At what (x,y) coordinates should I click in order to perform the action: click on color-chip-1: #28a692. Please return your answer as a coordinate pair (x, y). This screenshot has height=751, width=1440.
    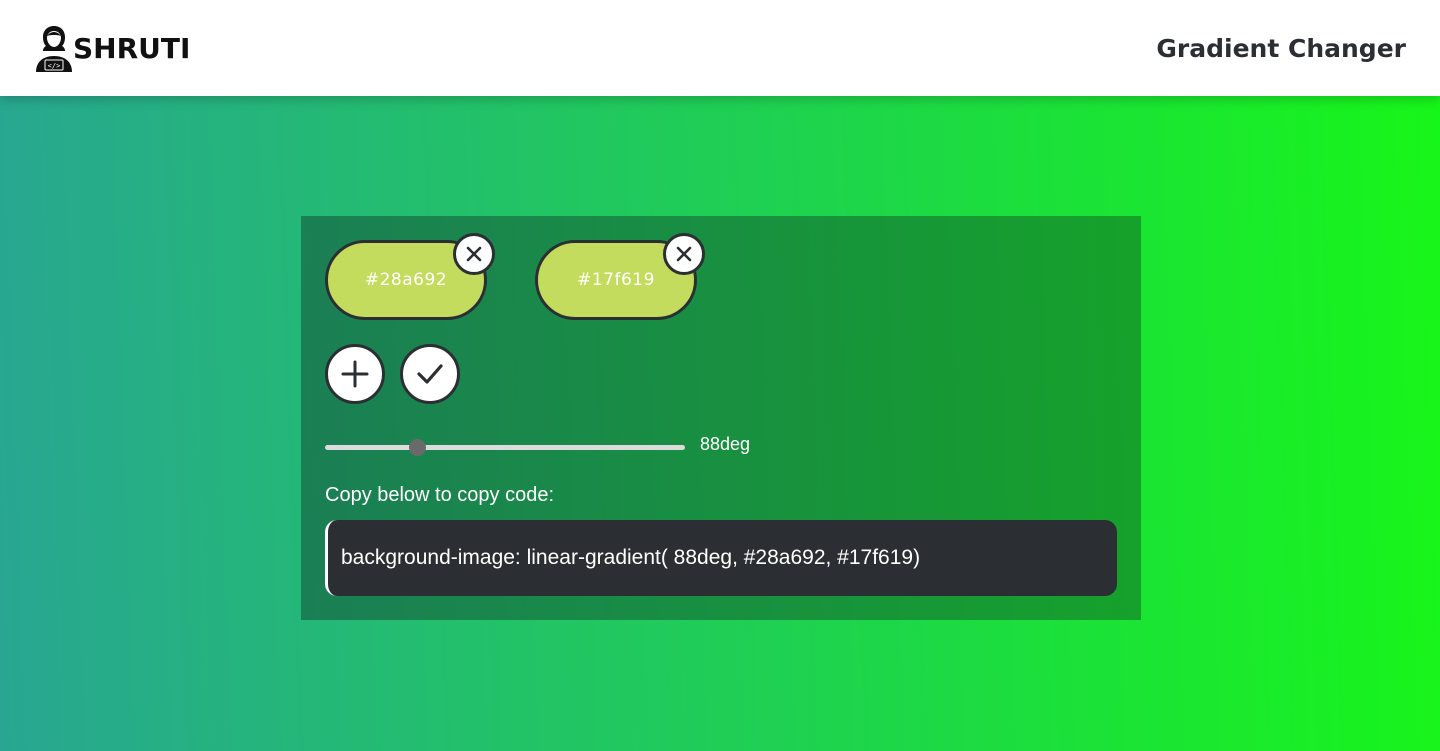
    Looking at the image, I should click on (410, 276).